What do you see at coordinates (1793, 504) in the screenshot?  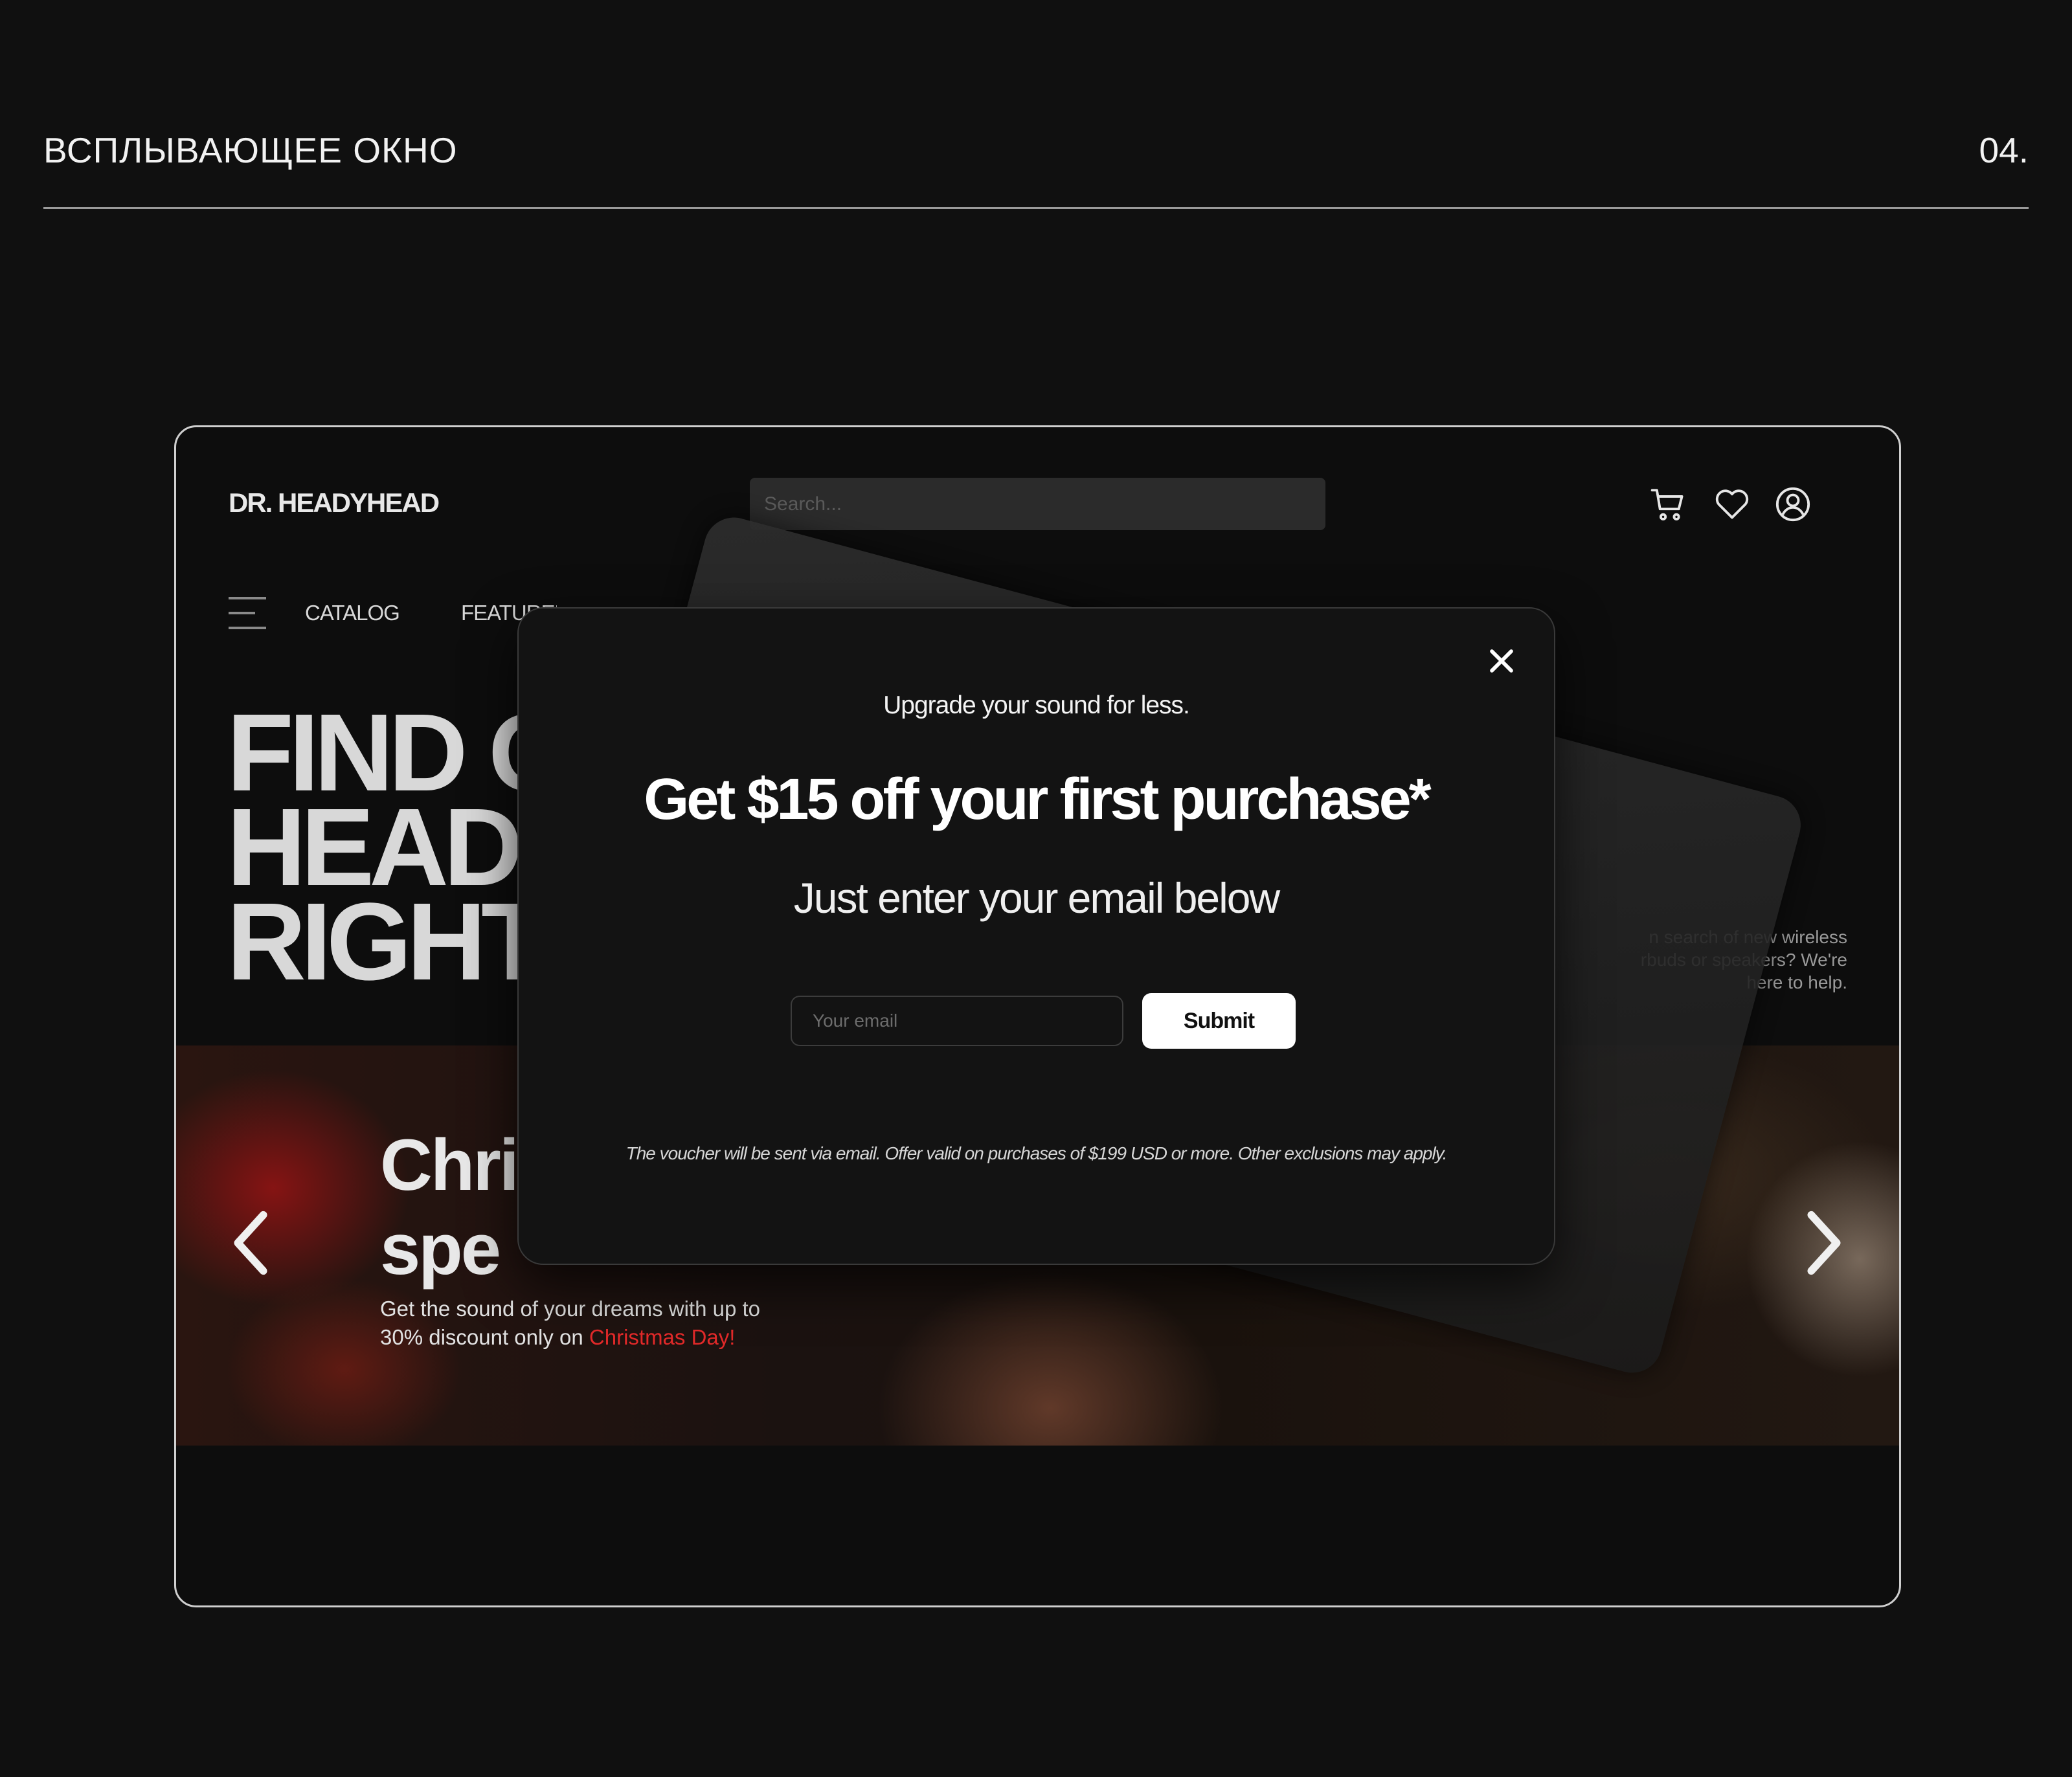 I see `user-icon` at bounding box center [1793, 504].